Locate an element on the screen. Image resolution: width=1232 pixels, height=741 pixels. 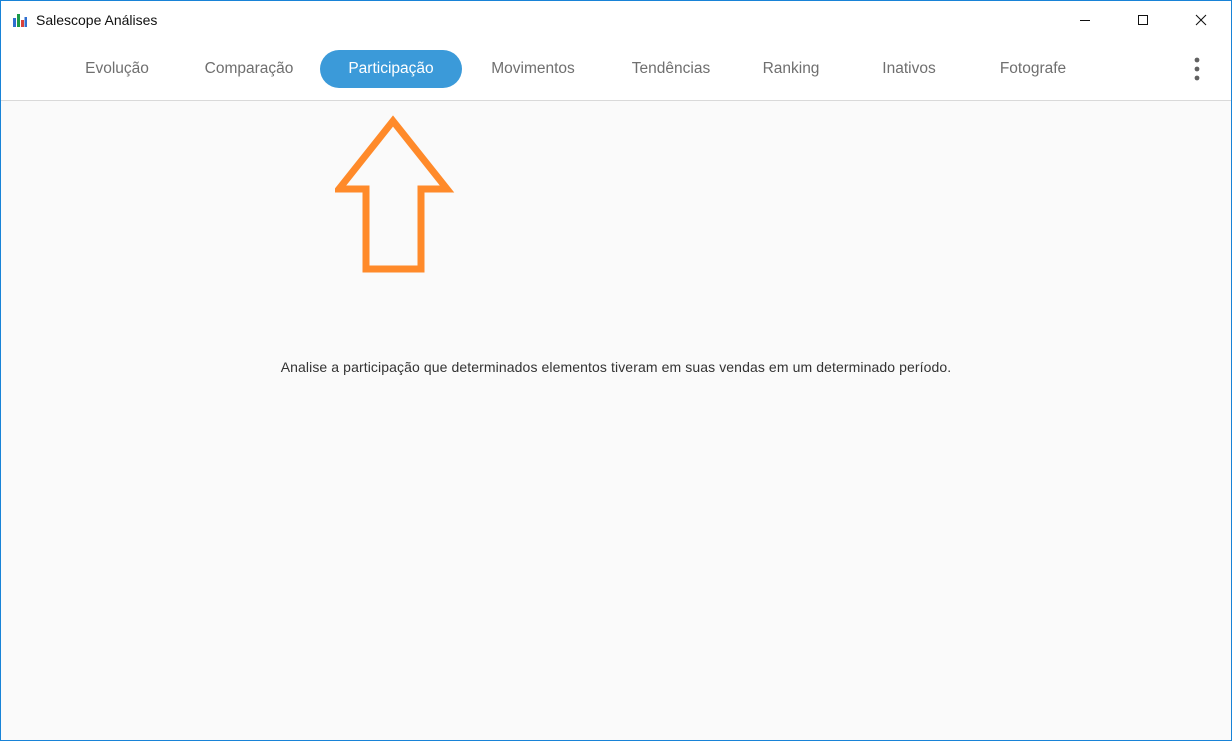
maximize-icon is located at coordinates (1143, 20).